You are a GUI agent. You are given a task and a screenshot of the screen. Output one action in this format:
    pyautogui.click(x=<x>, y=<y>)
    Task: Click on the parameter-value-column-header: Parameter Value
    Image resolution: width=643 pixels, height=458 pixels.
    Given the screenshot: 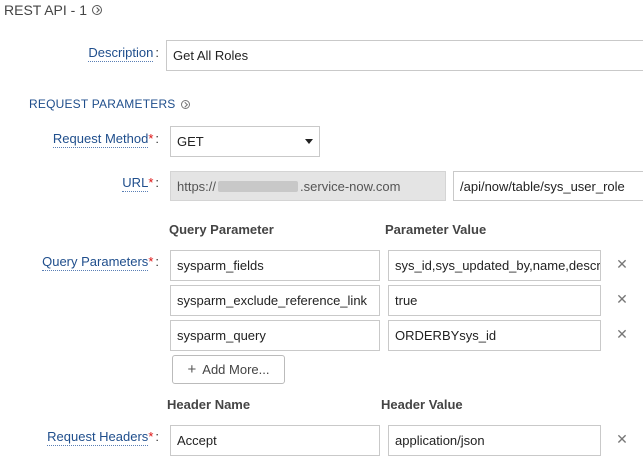 What is the action you would take?
    pyautogui.click(x=436, y=229)
    